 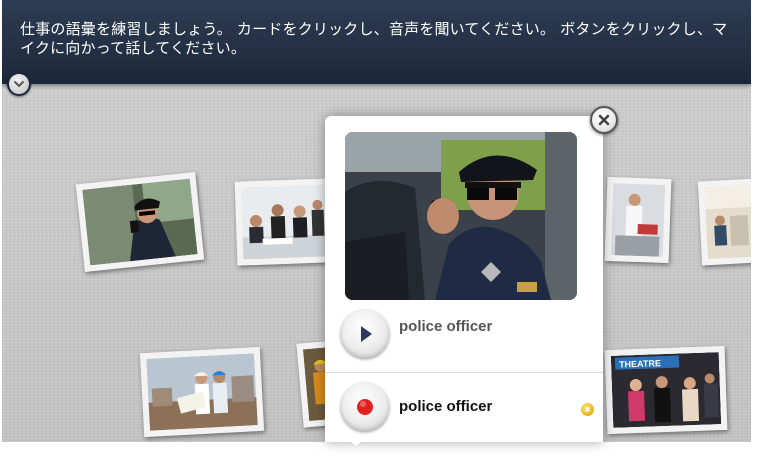 I want to click on chevron-down-icon, so click(x=19, y=84).